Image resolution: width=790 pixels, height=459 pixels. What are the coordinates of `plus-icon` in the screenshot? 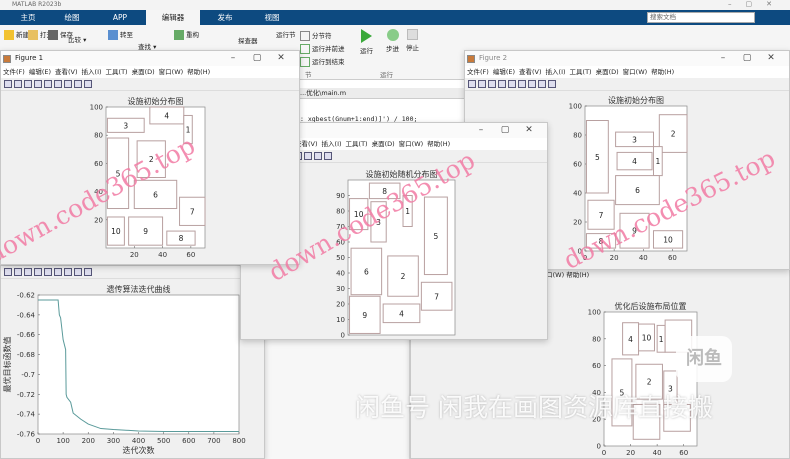 It's located at (9, 35).